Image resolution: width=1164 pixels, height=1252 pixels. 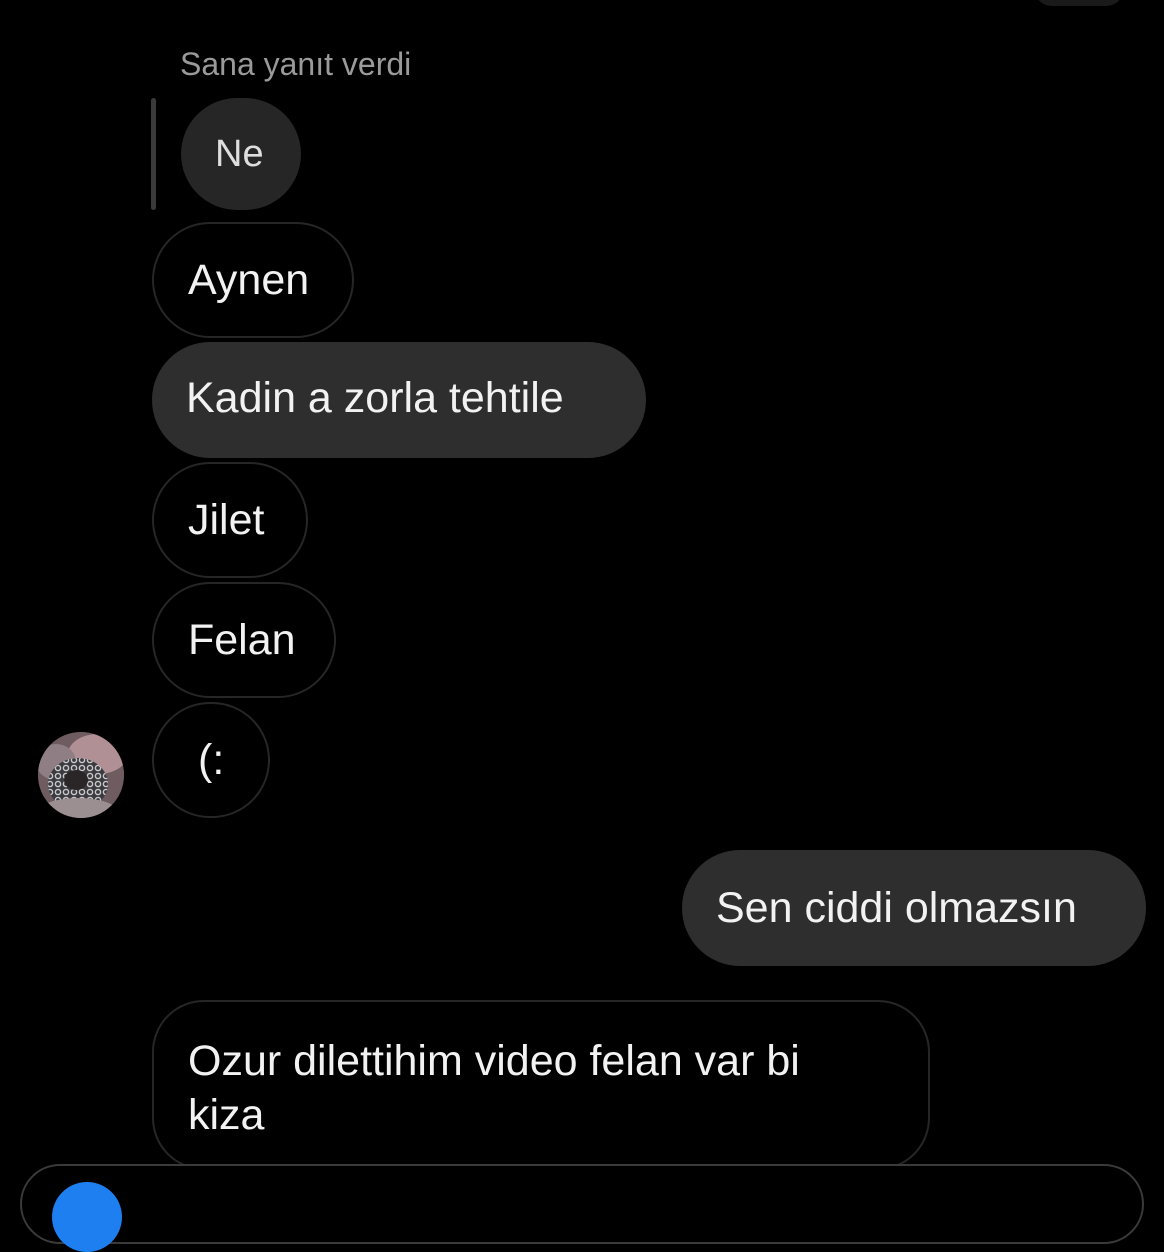 I want to click on header-edge, so click(x=1079, y=3).